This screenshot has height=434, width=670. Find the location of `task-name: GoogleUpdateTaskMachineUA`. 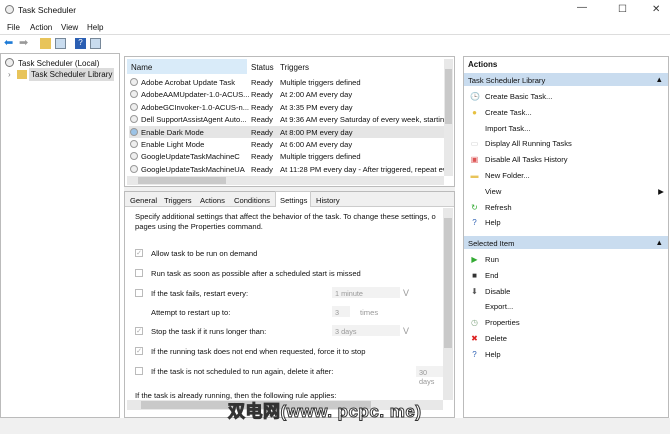

task-name: GoogleUpdateTaskMachineUA is located at coordinates (193, 169).